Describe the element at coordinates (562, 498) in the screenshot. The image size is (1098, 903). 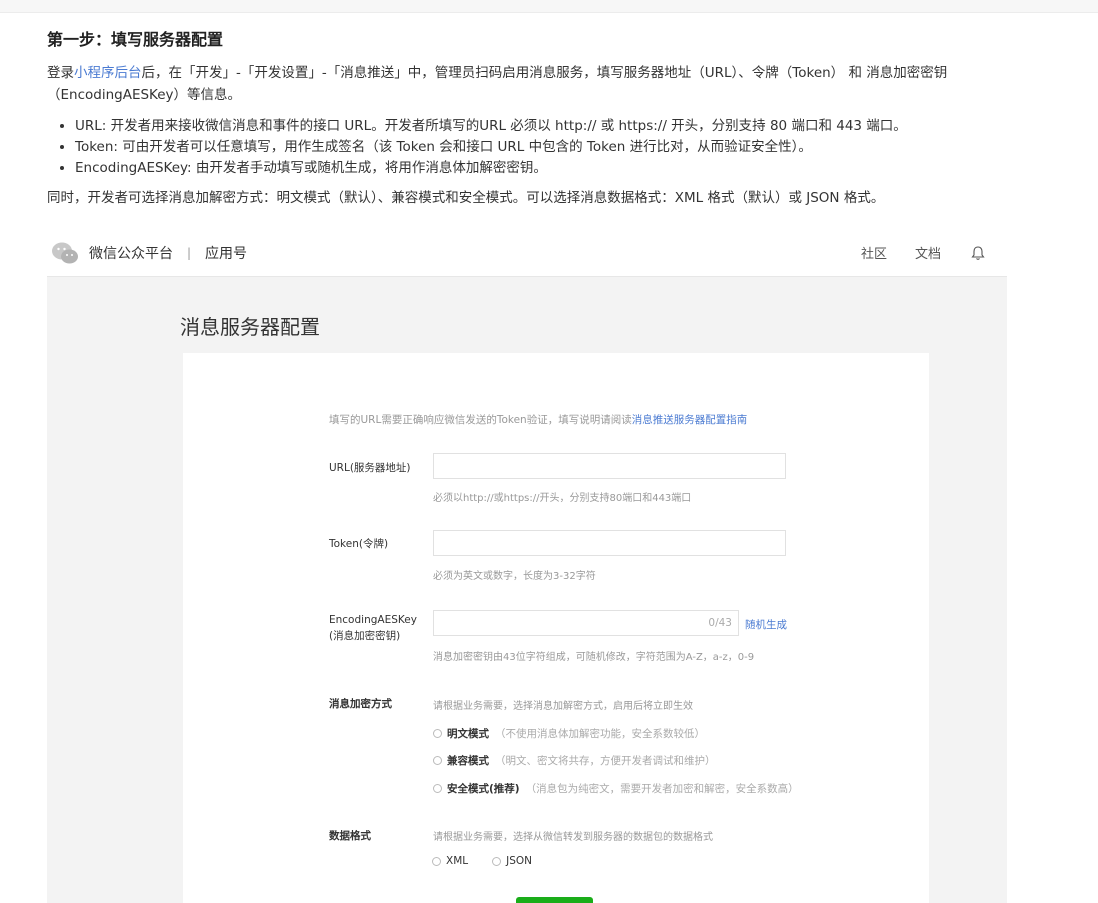
I see `url-hint: 必须以http://或https://开头，分别支持80端口和443端口` at that location.